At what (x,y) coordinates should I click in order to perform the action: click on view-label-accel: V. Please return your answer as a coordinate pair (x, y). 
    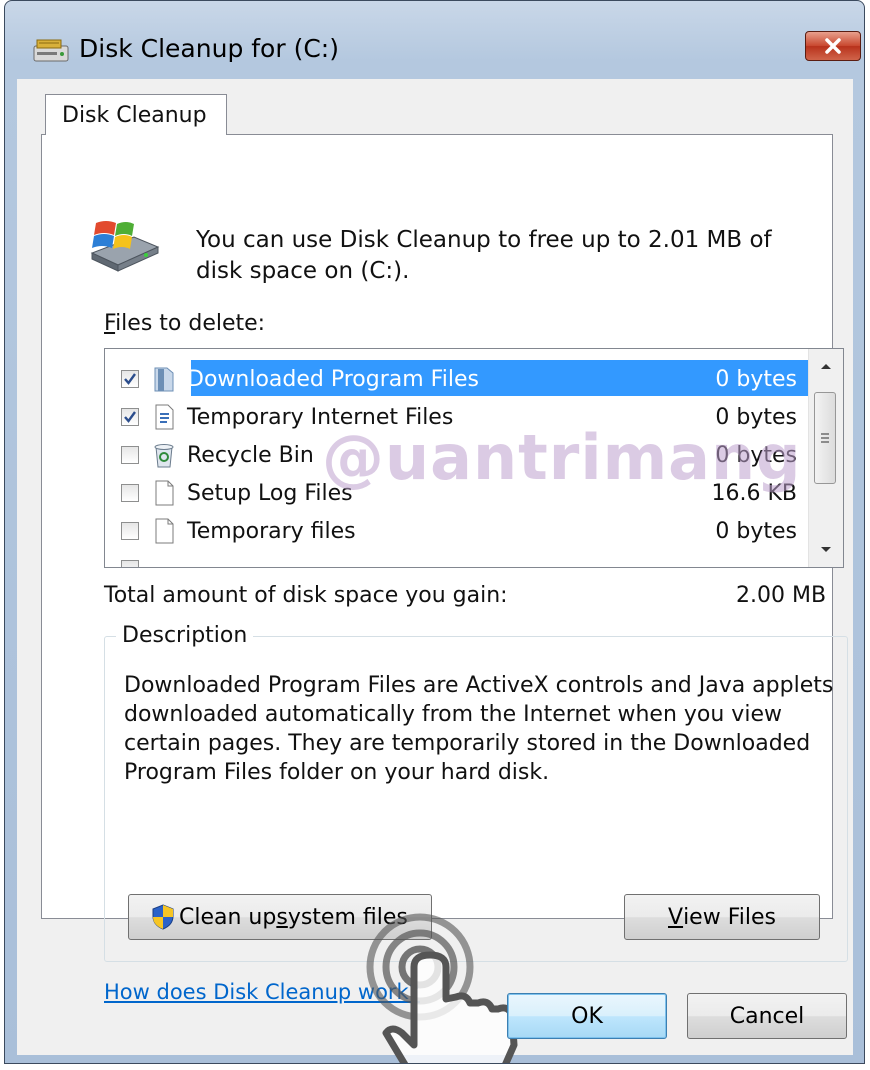
    Looking at the image, I should click on (676, 917).